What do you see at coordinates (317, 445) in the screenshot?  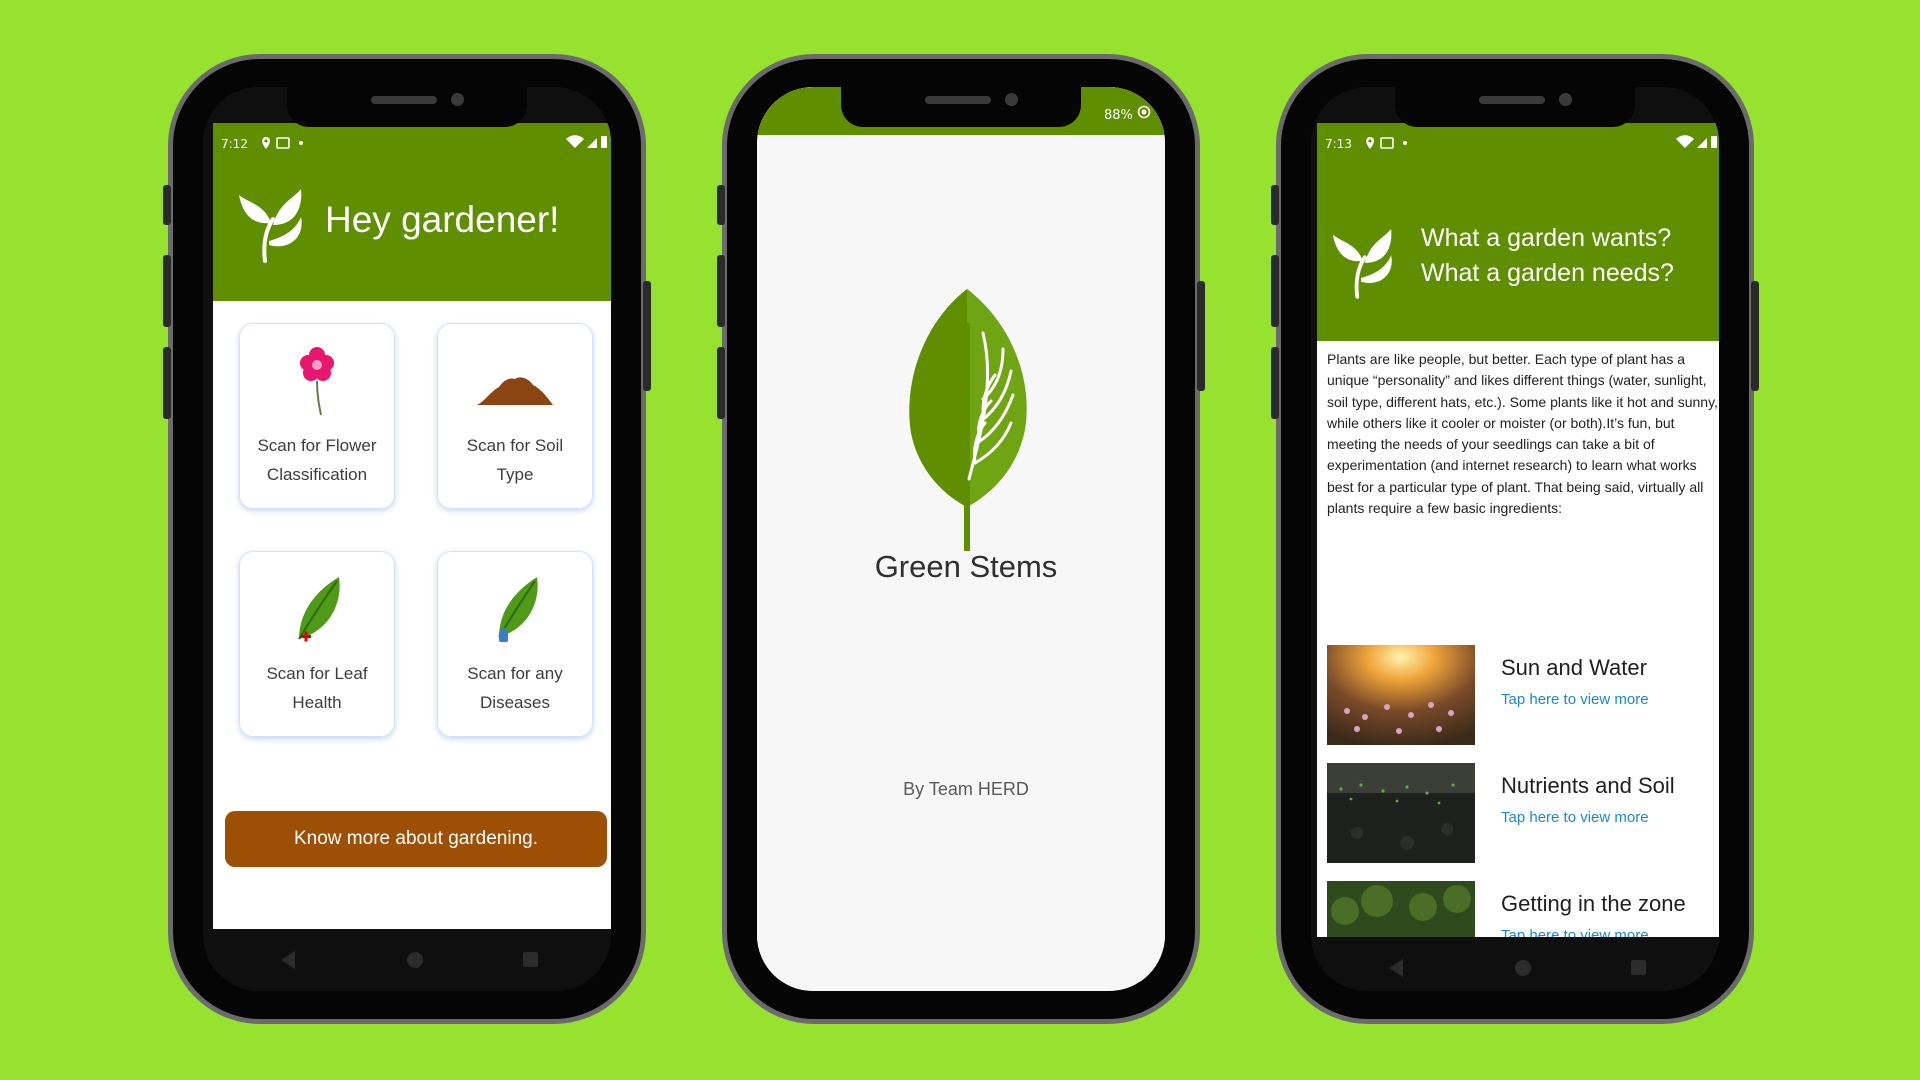 I see `card-label-line: Scan for Flower` at bounding box center [317, 445].